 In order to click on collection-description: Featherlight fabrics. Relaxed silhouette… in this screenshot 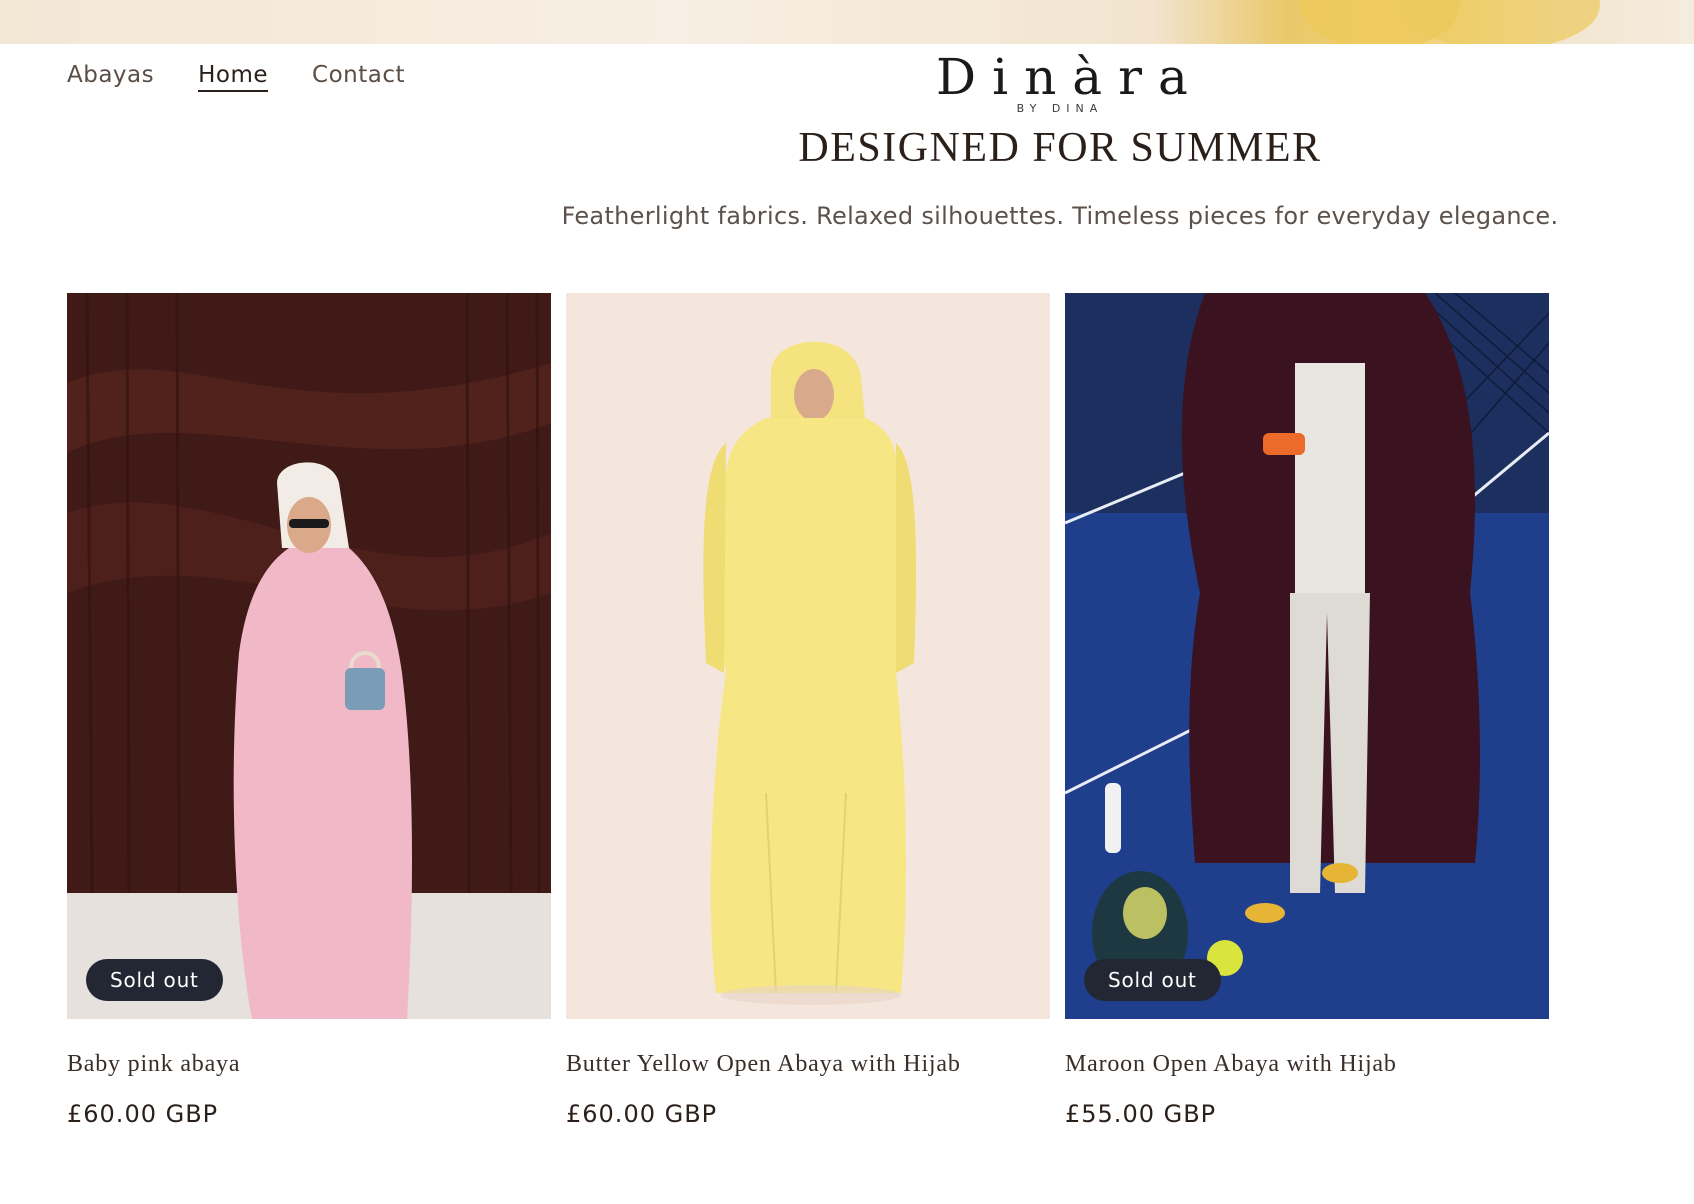, I will do `click(1060, 216)`.